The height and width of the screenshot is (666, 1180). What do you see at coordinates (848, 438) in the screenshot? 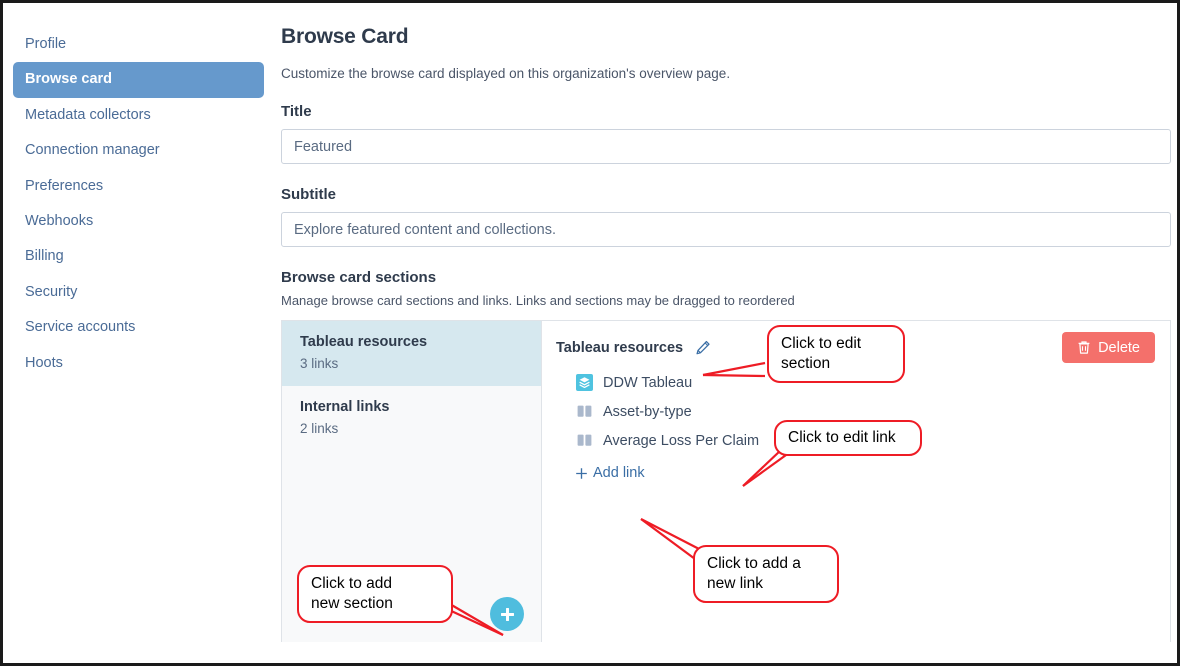
I see `annotation-edit-link: Click to edit link` at bounding box center [848, 438].